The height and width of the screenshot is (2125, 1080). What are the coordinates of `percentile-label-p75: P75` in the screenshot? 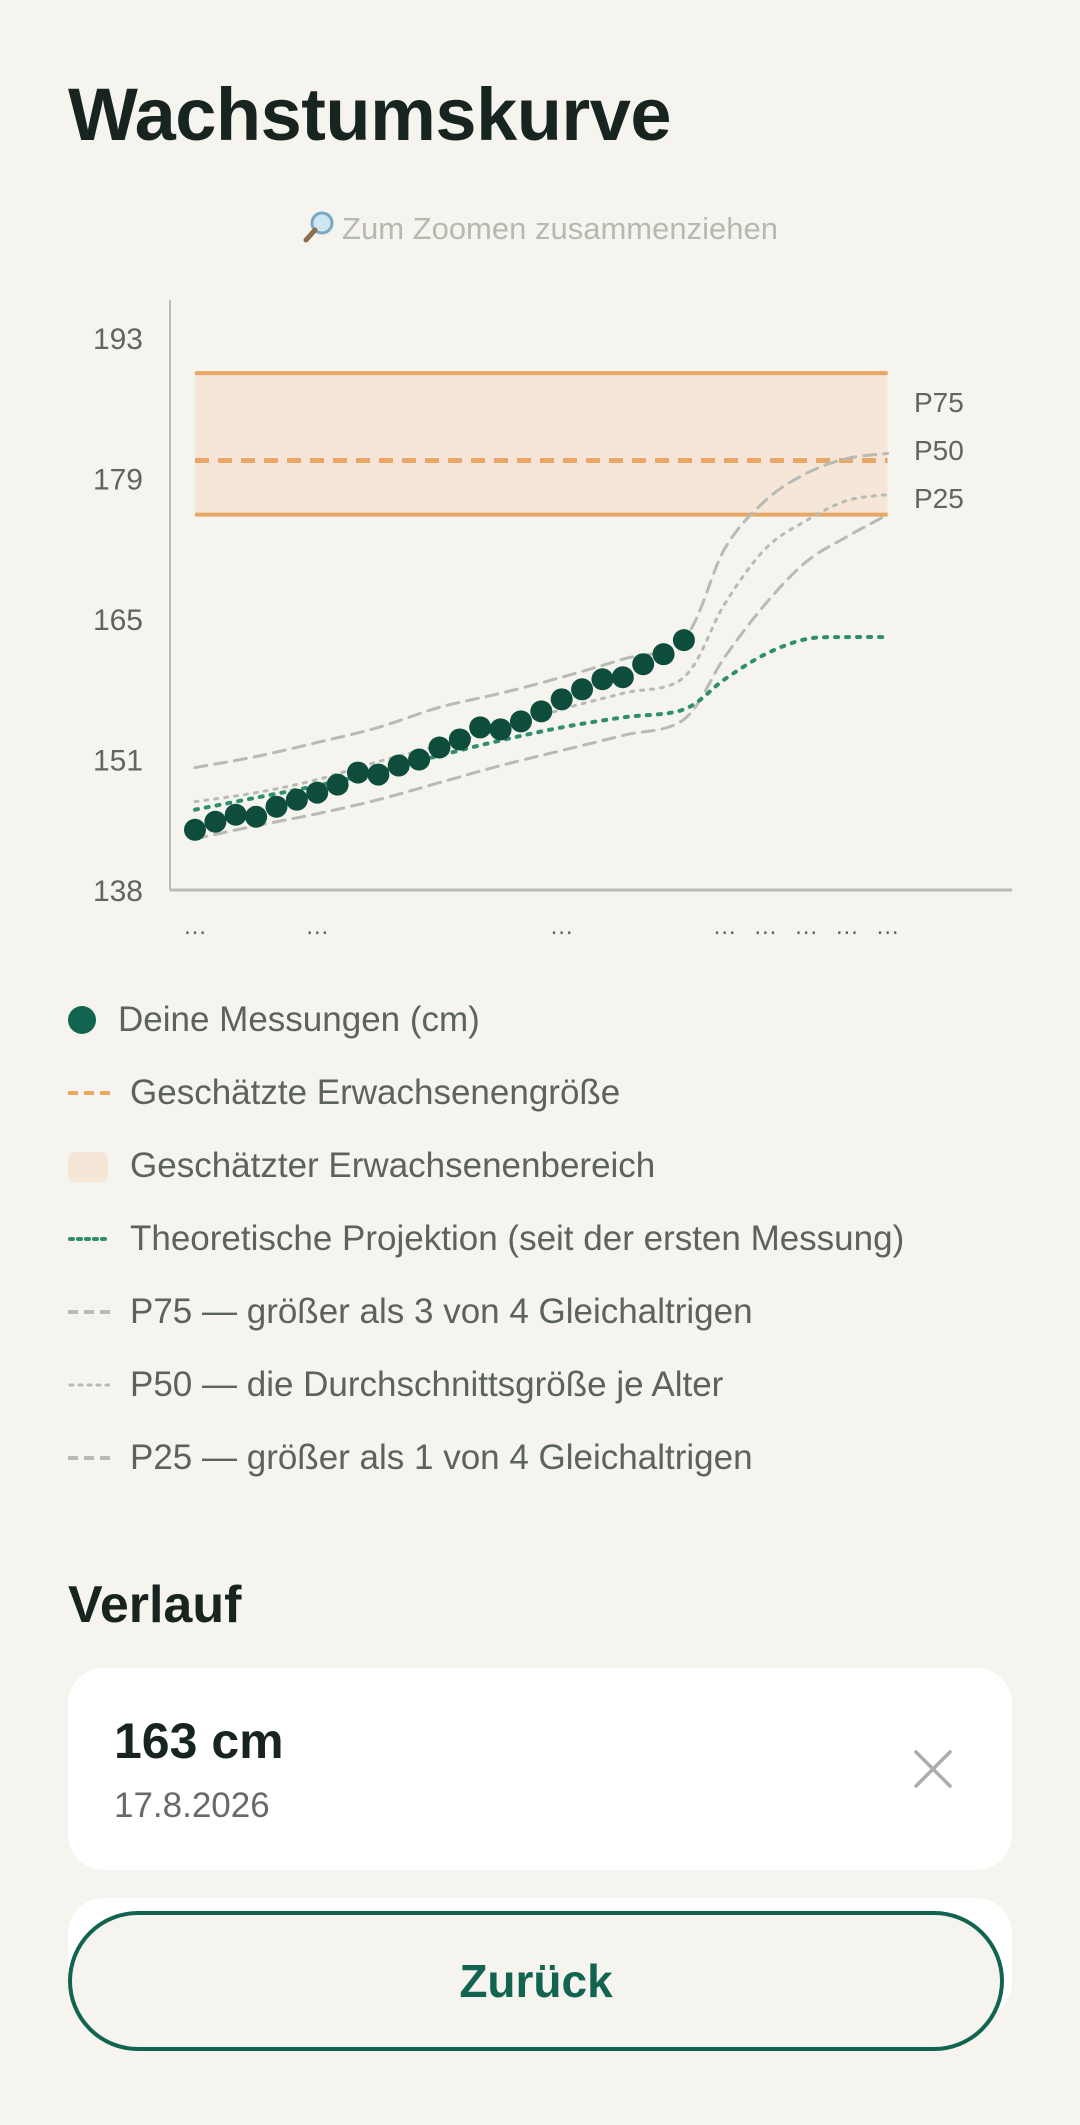 It's located at (939, 402).